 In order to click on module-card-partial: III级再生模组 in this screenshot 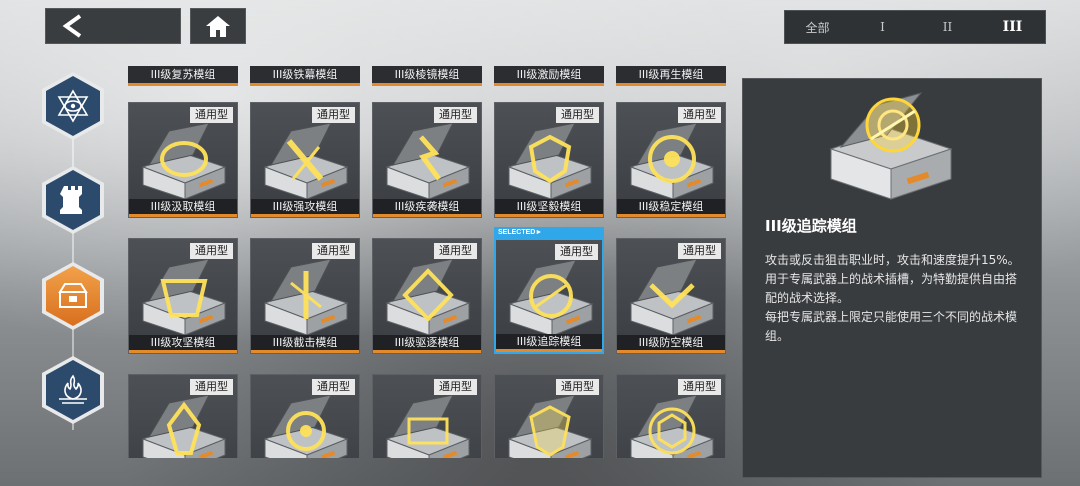, I will do `click(671, 76)`.